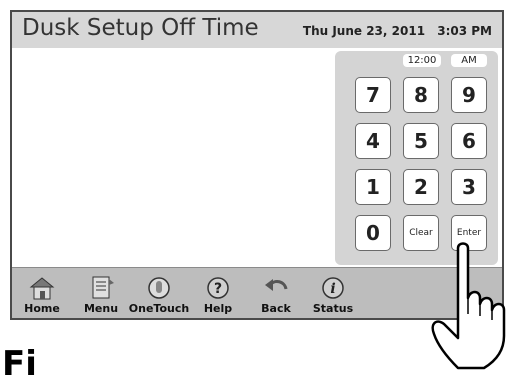  I want to click on menu-button: Menu, so click(101, 295).